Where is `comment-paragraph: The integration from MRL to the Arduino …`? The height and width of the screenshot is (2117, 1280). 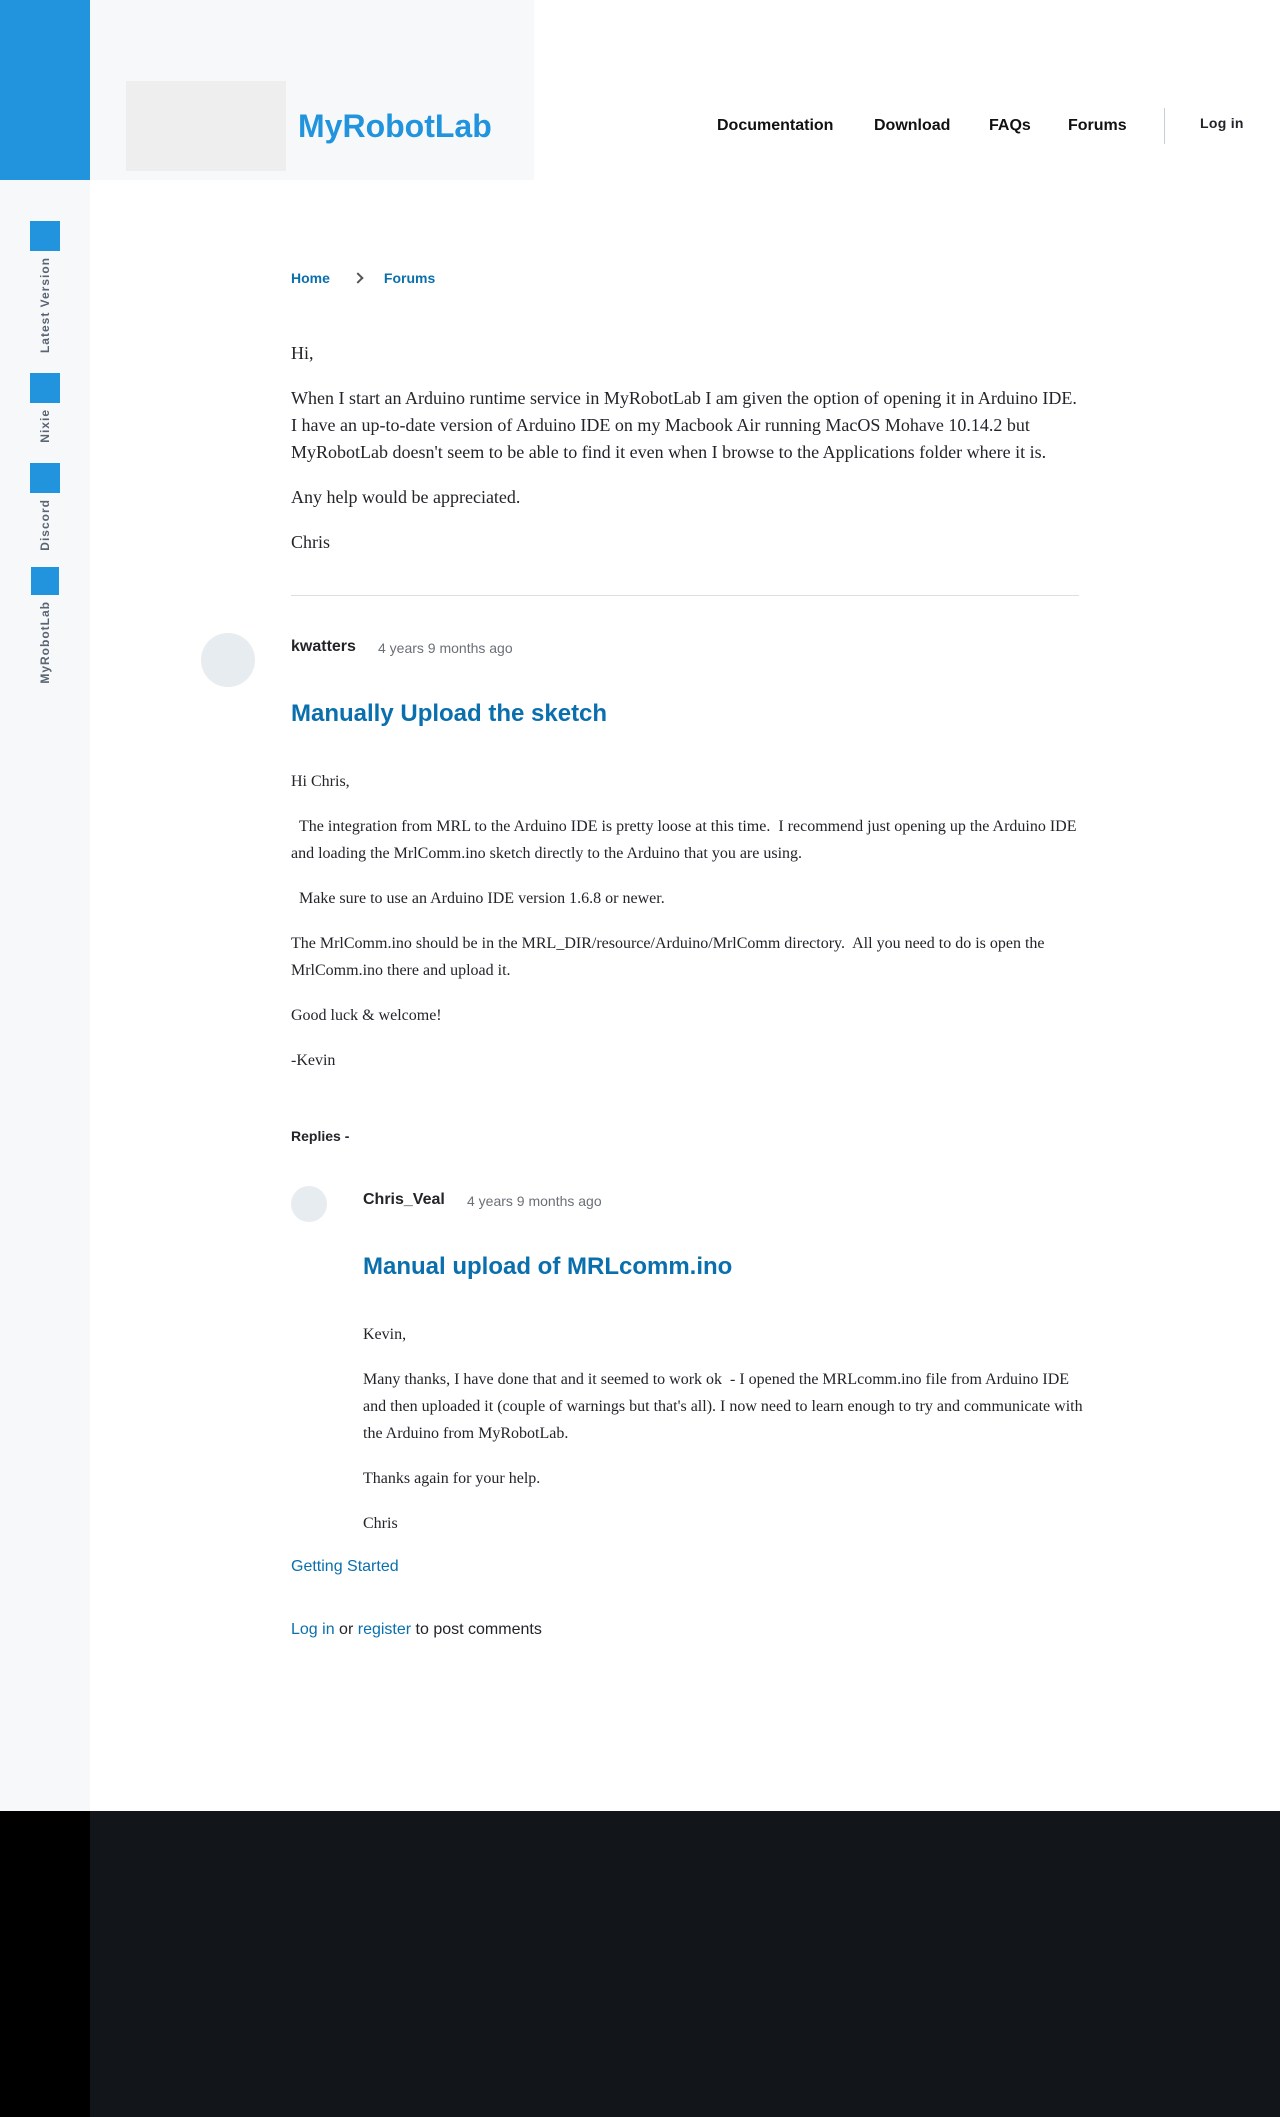
comment-paragraph: The integration from MRL to the Arduino … is located at coordinates (686, 840).